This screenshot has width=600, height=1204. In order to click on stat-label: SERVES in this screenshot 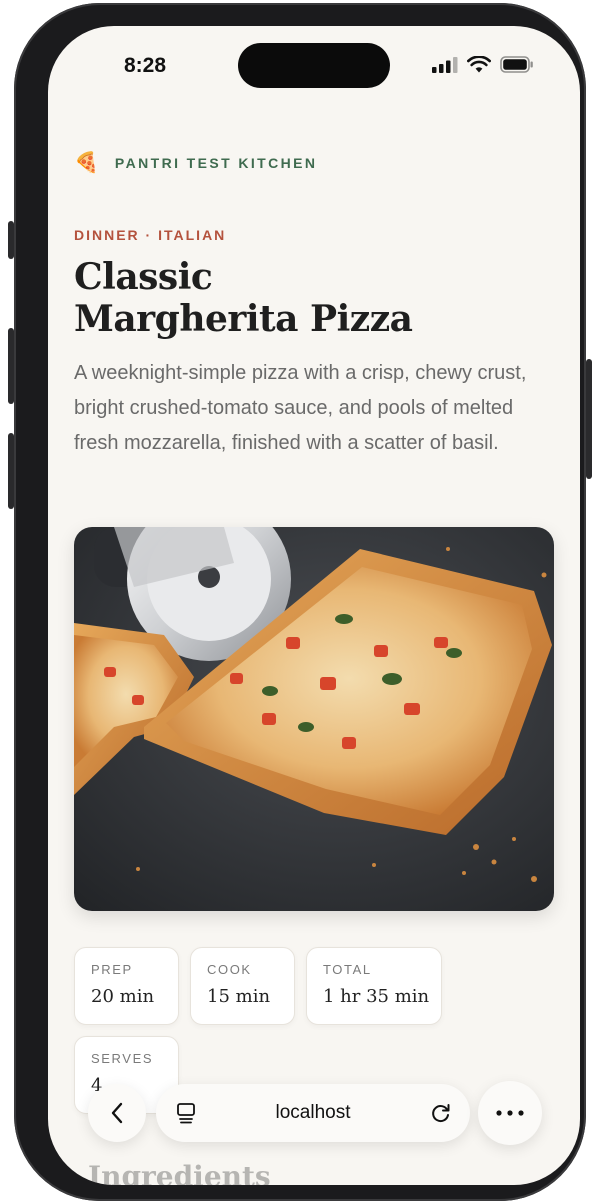, I will do `click(122, 1058)`.